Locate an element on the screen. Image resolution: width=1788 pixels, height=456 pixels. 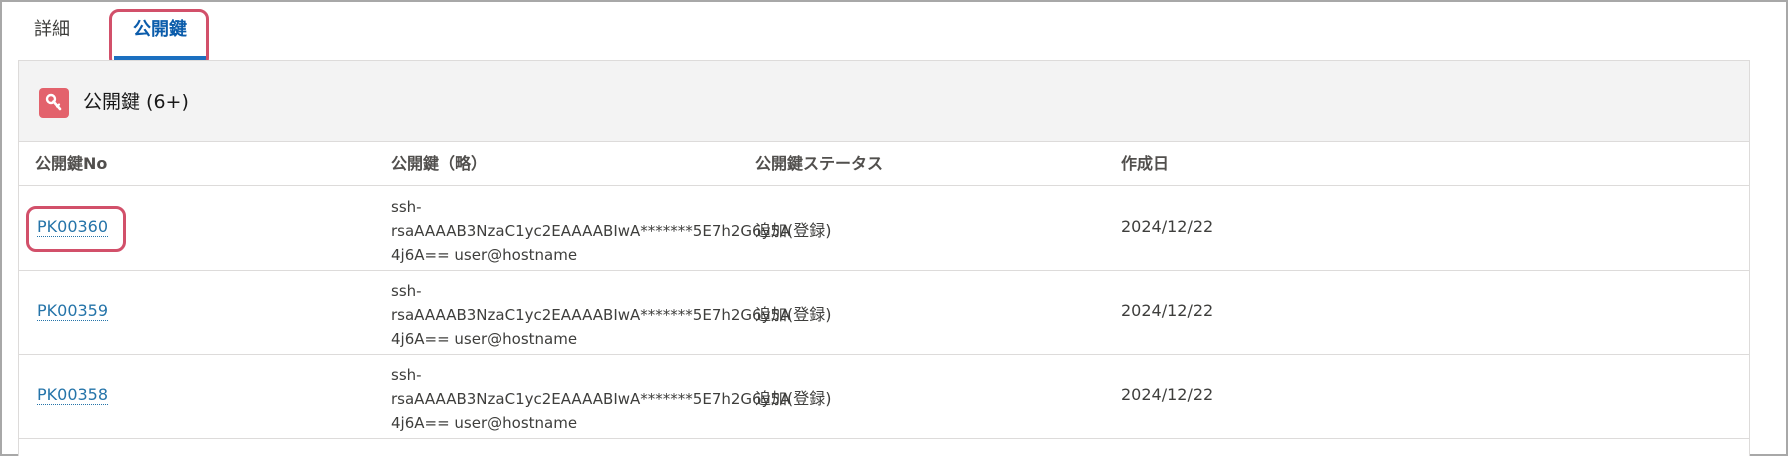
column-header-key-no: 公開鍵No is located at coordinates (71, 164).